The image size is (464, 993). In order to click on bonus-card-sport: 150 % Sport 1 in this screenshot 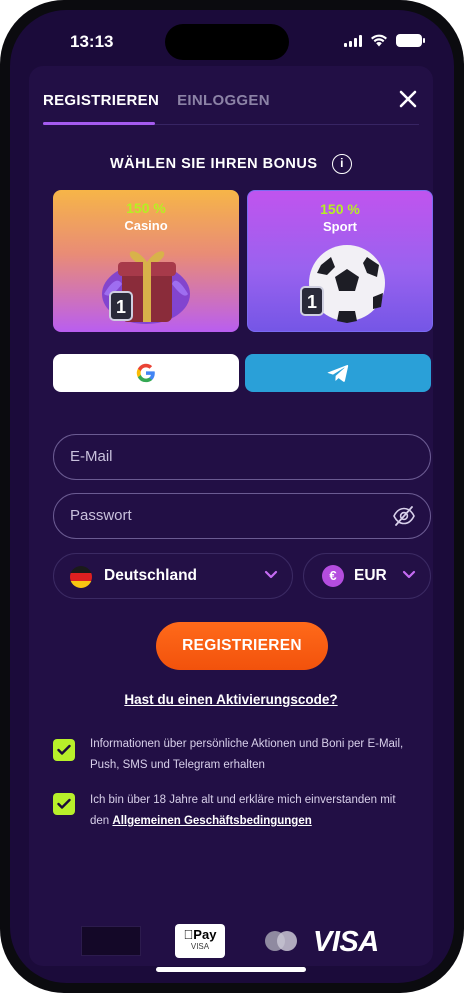, I will do `click(340, 261)`.